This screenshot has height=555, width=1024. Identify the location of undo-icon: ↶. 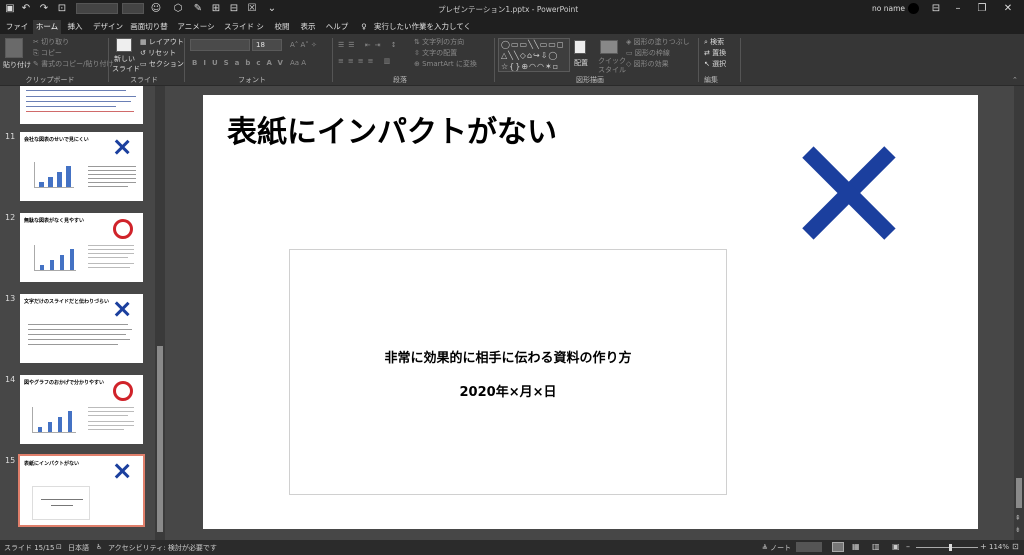
(26, 9).